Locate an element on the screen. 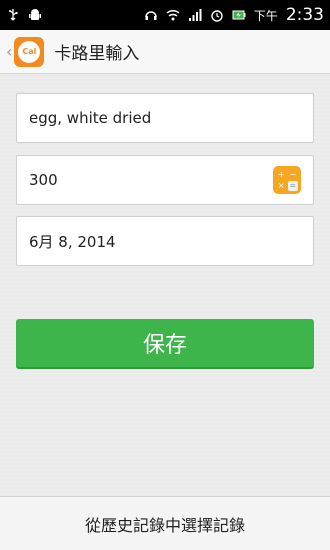 This screenshot has height=550, width=330. date-field: 6月 8, 2014 is located at coordinates (165, 241).